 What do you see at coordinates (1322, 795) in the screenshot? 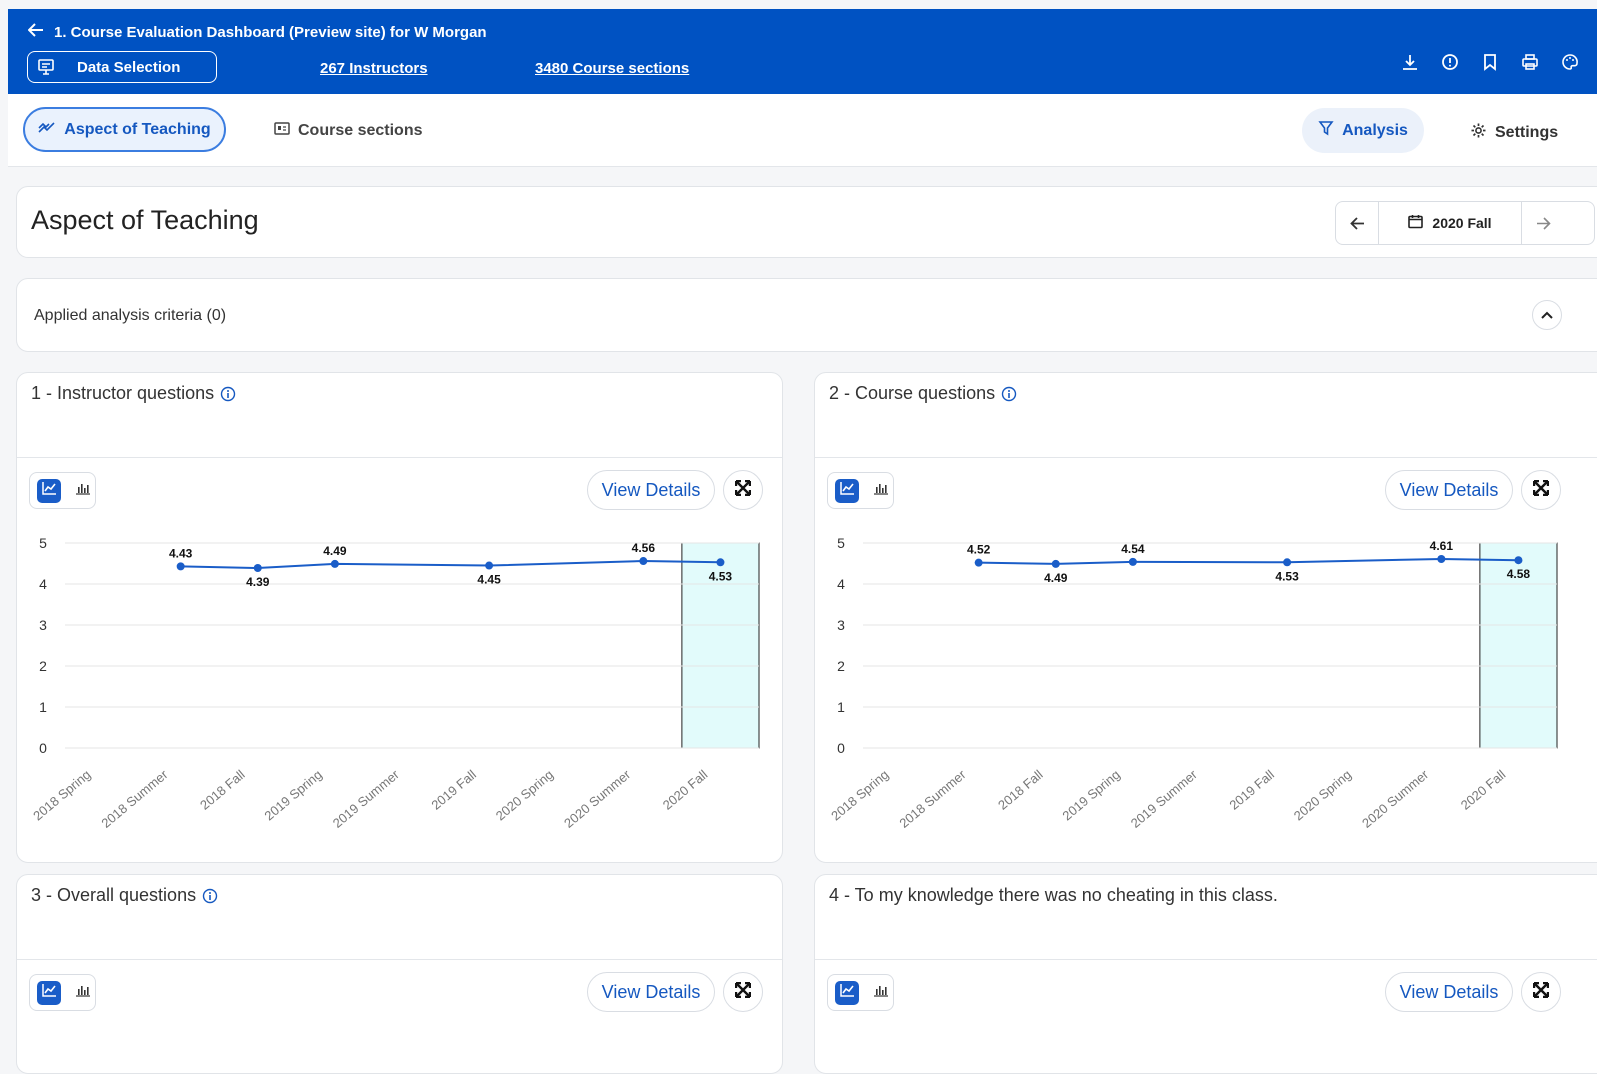
I see `x-tick-label: 2020 Spring` at bounding box center [1322, 795].